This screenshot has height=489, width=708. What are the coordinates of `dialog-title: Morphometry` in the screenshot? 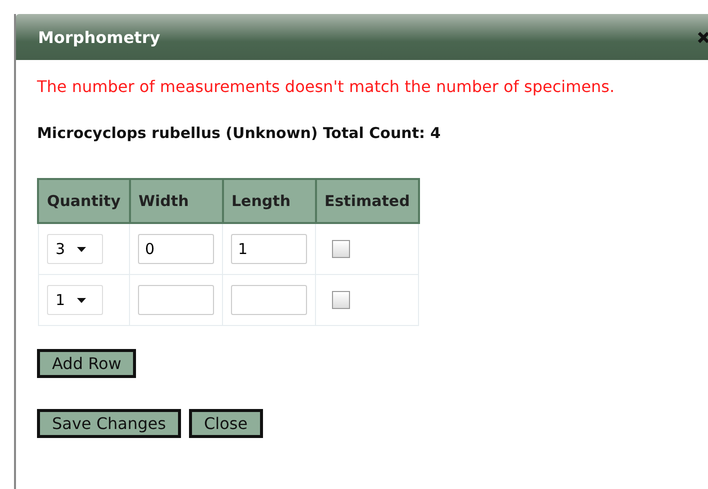 It's located at (99, 37).